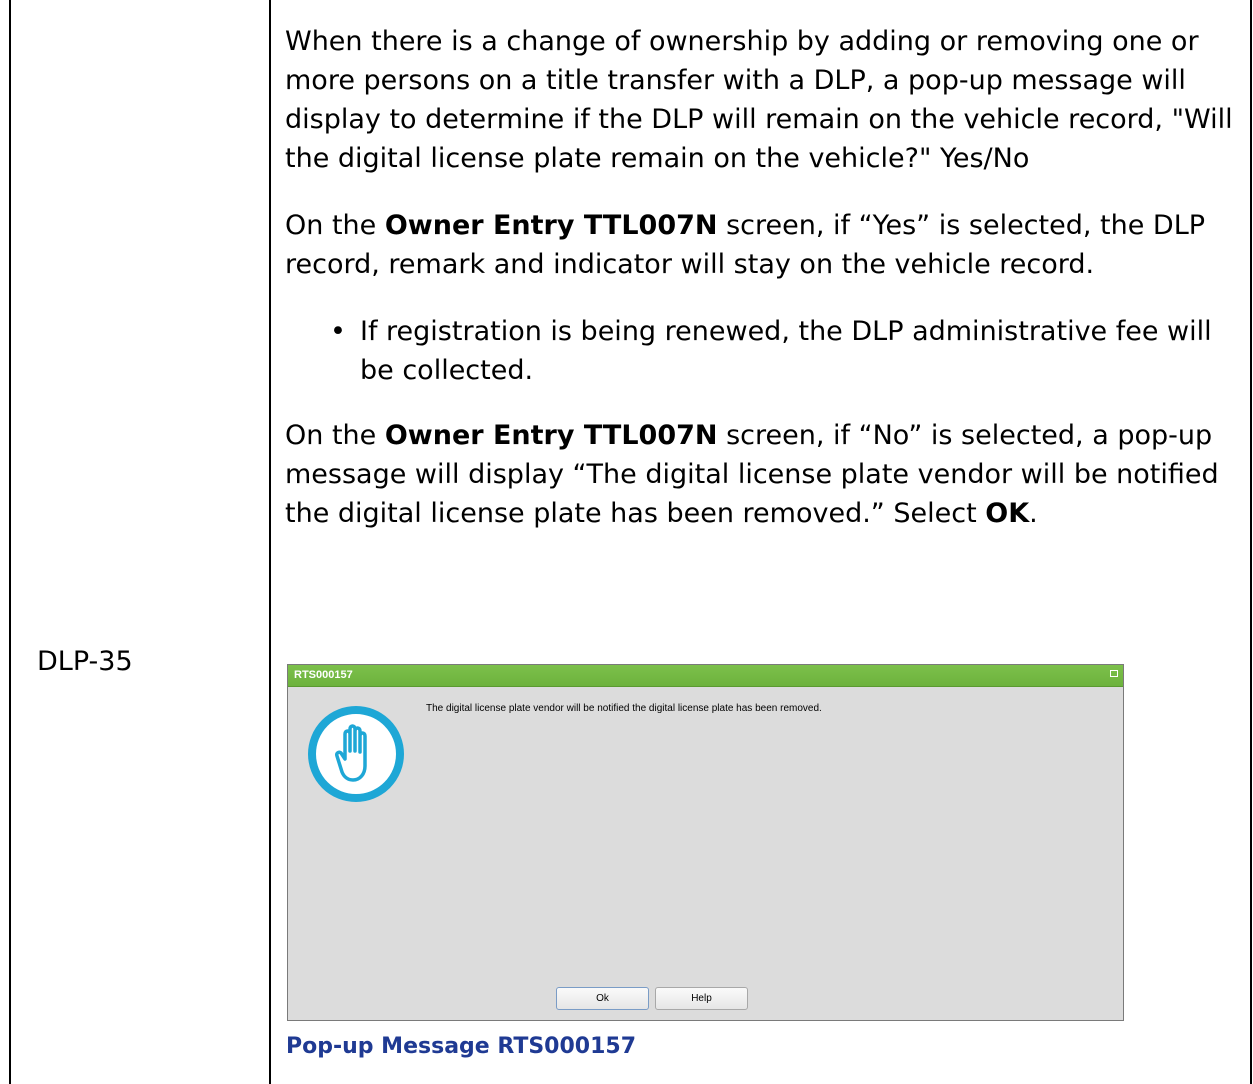 This screenshot has height=1084, width=1253. I want to click on table-border-middle, so click(270, 542).